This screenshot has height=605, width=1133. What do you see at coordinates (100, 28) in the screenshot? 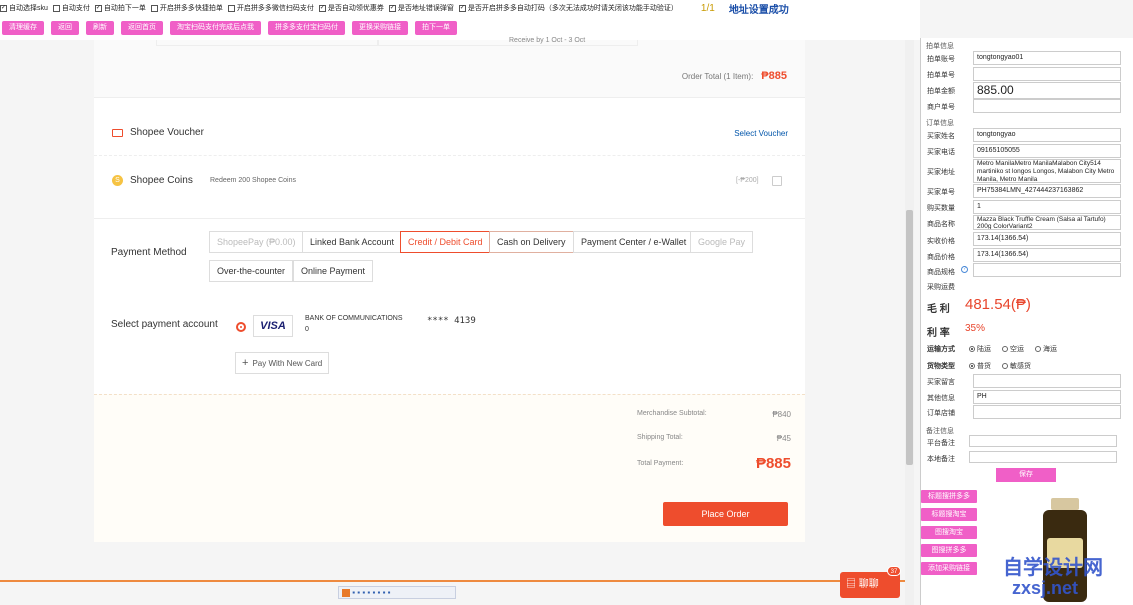
I see `refresh-button: 刷新` at bounding box center [100, 28].